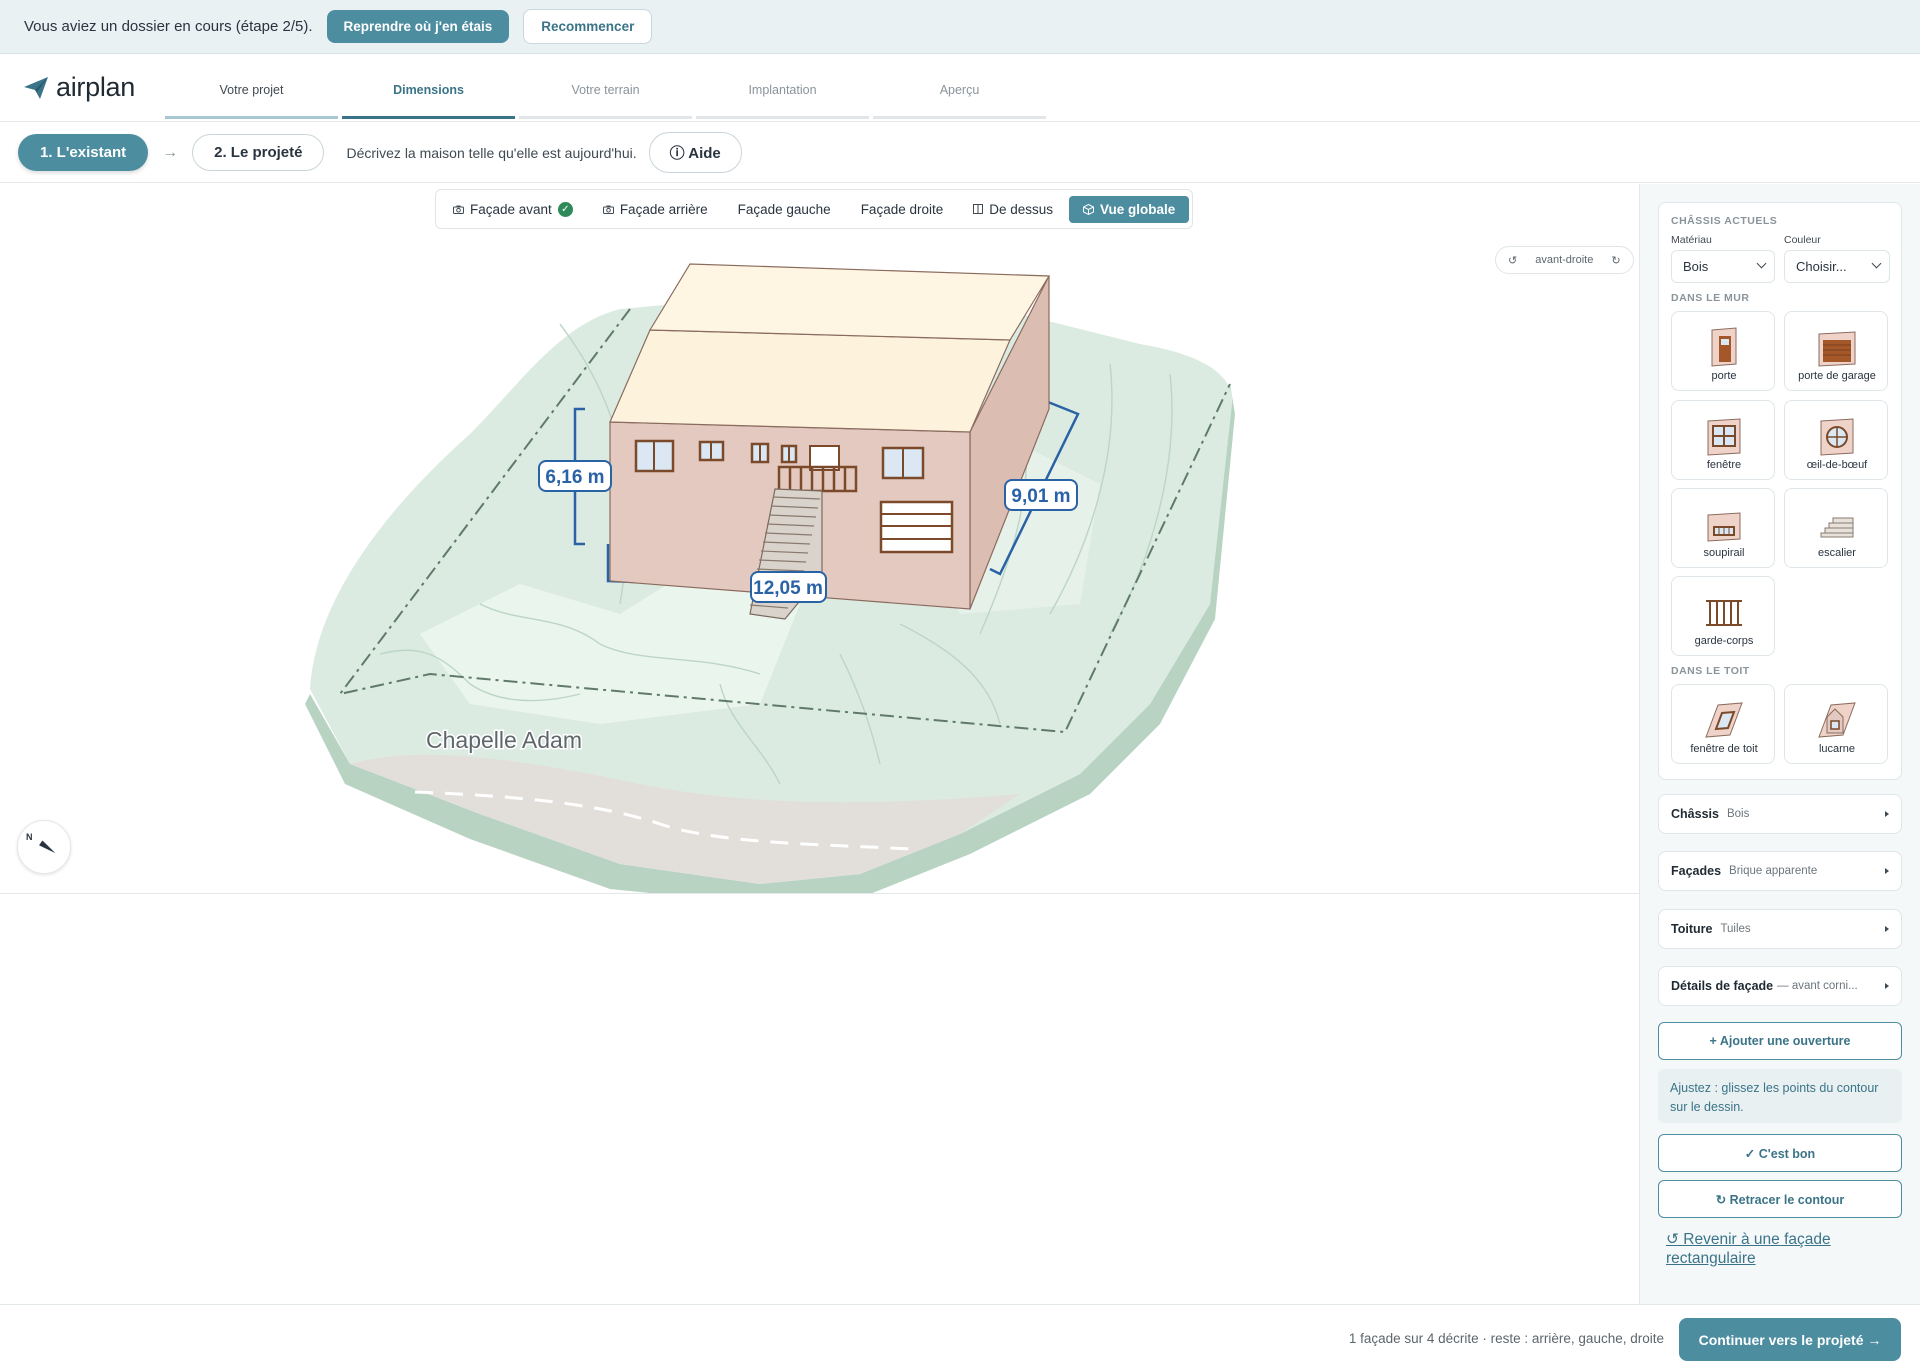 The width and height of the screenshot is (1920, 1372). I want to click on tab-facade-droite: Façade droite, so click(902, 209).